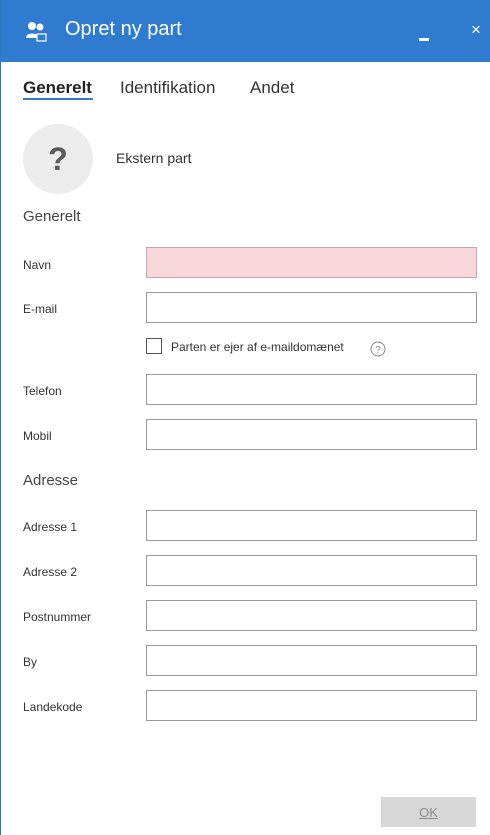  Describe the element at coordinates (36, 32) in the screenshot. I see `users-icon` at that location.